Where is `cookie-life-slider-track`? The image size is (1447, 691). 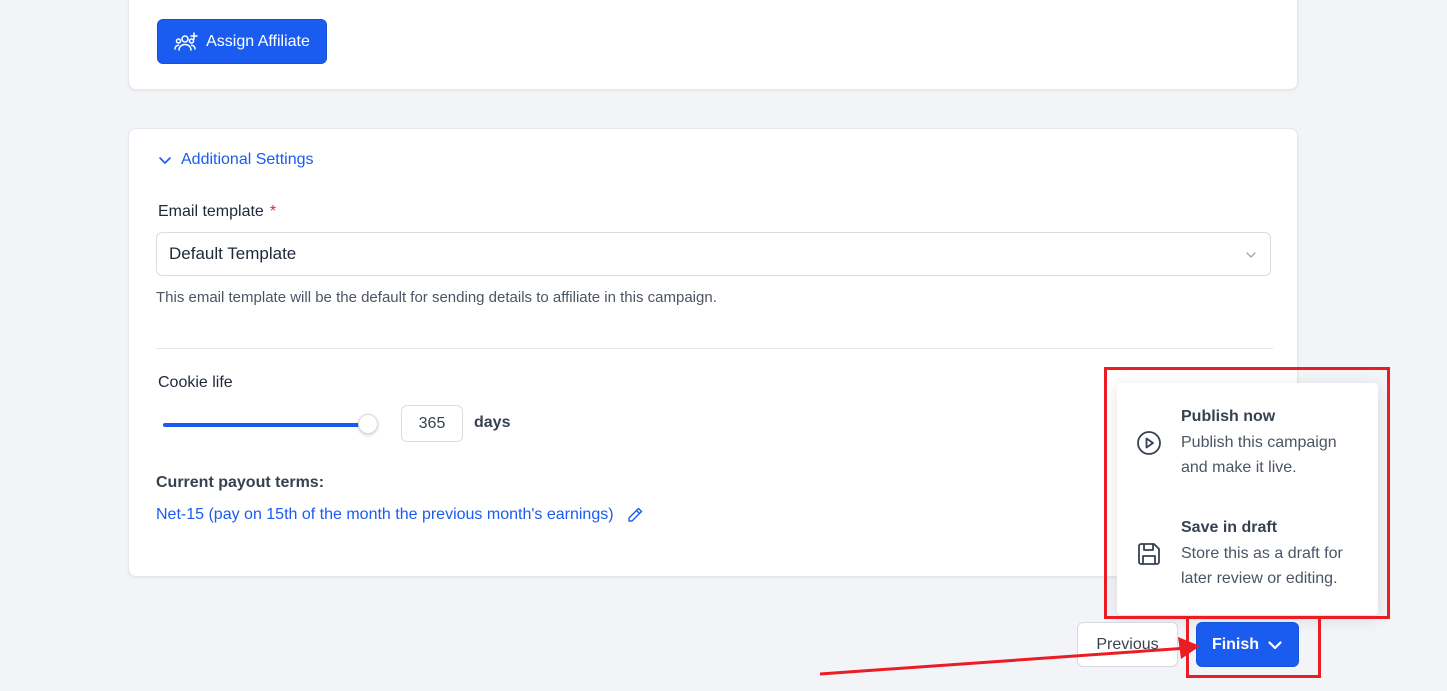
cookie-life-slider-track is located at coordinates (266, 425).